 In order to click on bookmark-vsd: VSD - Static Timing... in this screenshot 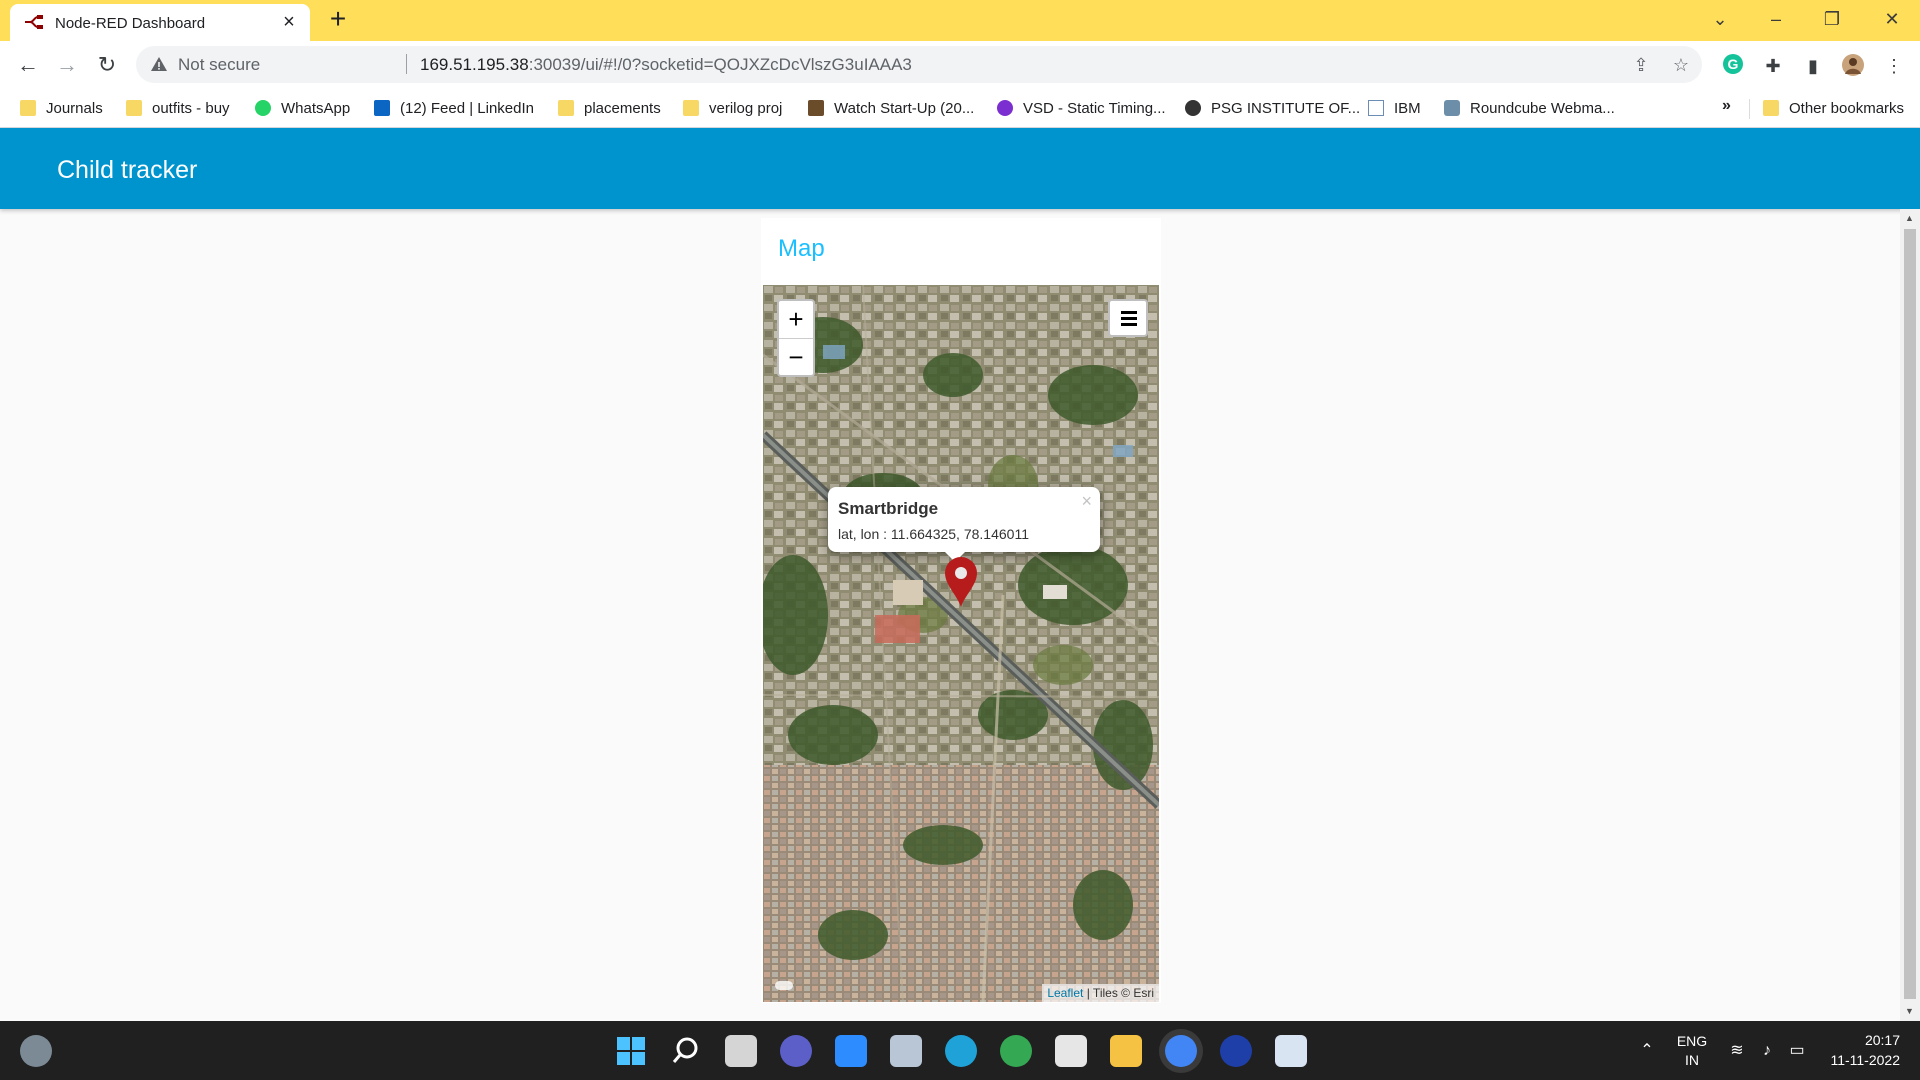, I will do `click(1081, 108)`.